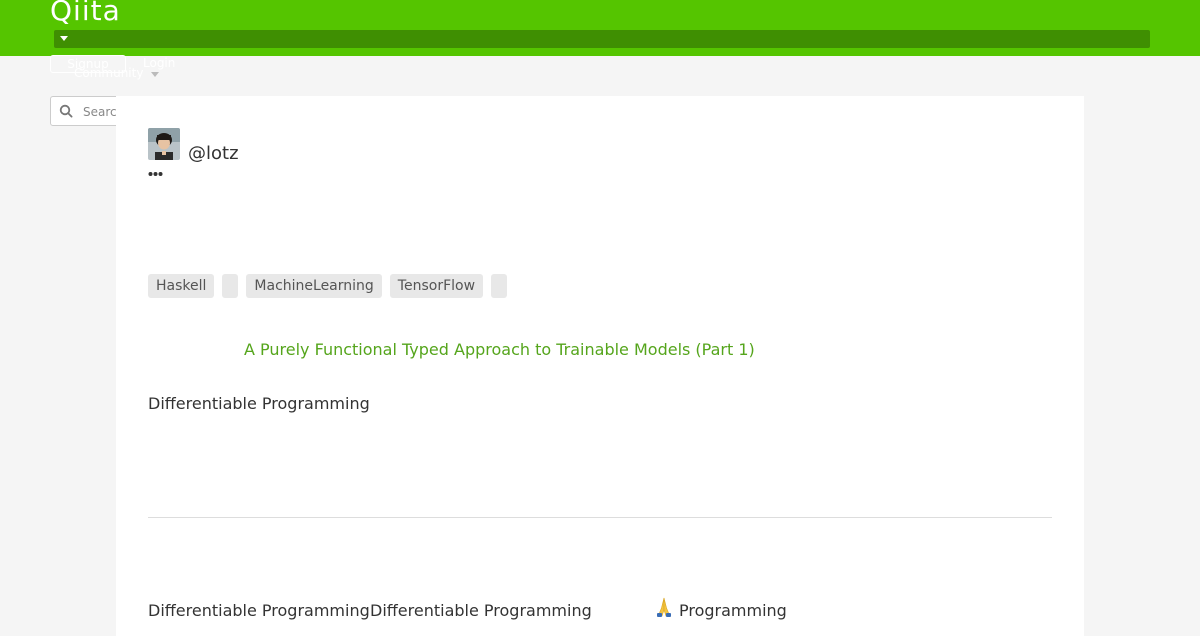 The width and height of the screenshot is (1200, 636). I want to click on more-dots-icon, so click(155, 174).